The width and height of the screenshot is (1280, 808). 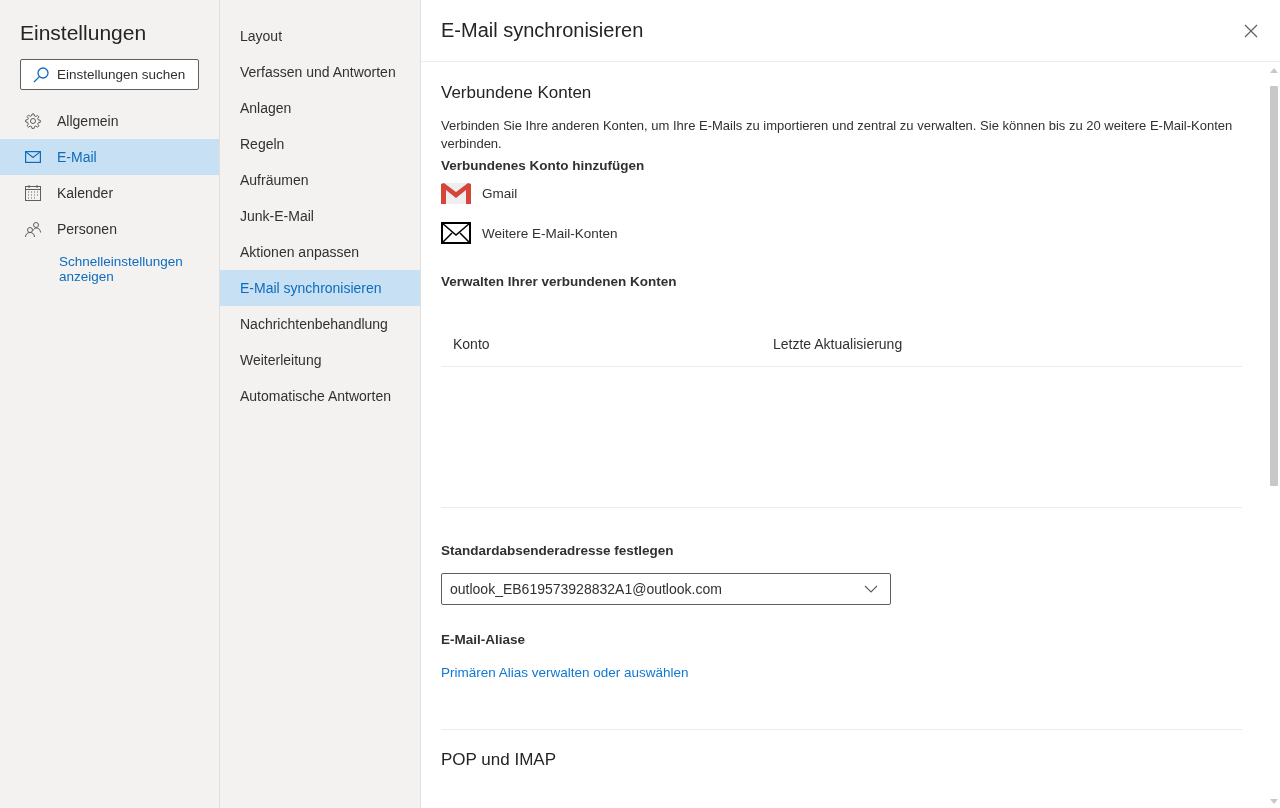 I want to click on category-item: Anlagen, so click(x=320, y=108).